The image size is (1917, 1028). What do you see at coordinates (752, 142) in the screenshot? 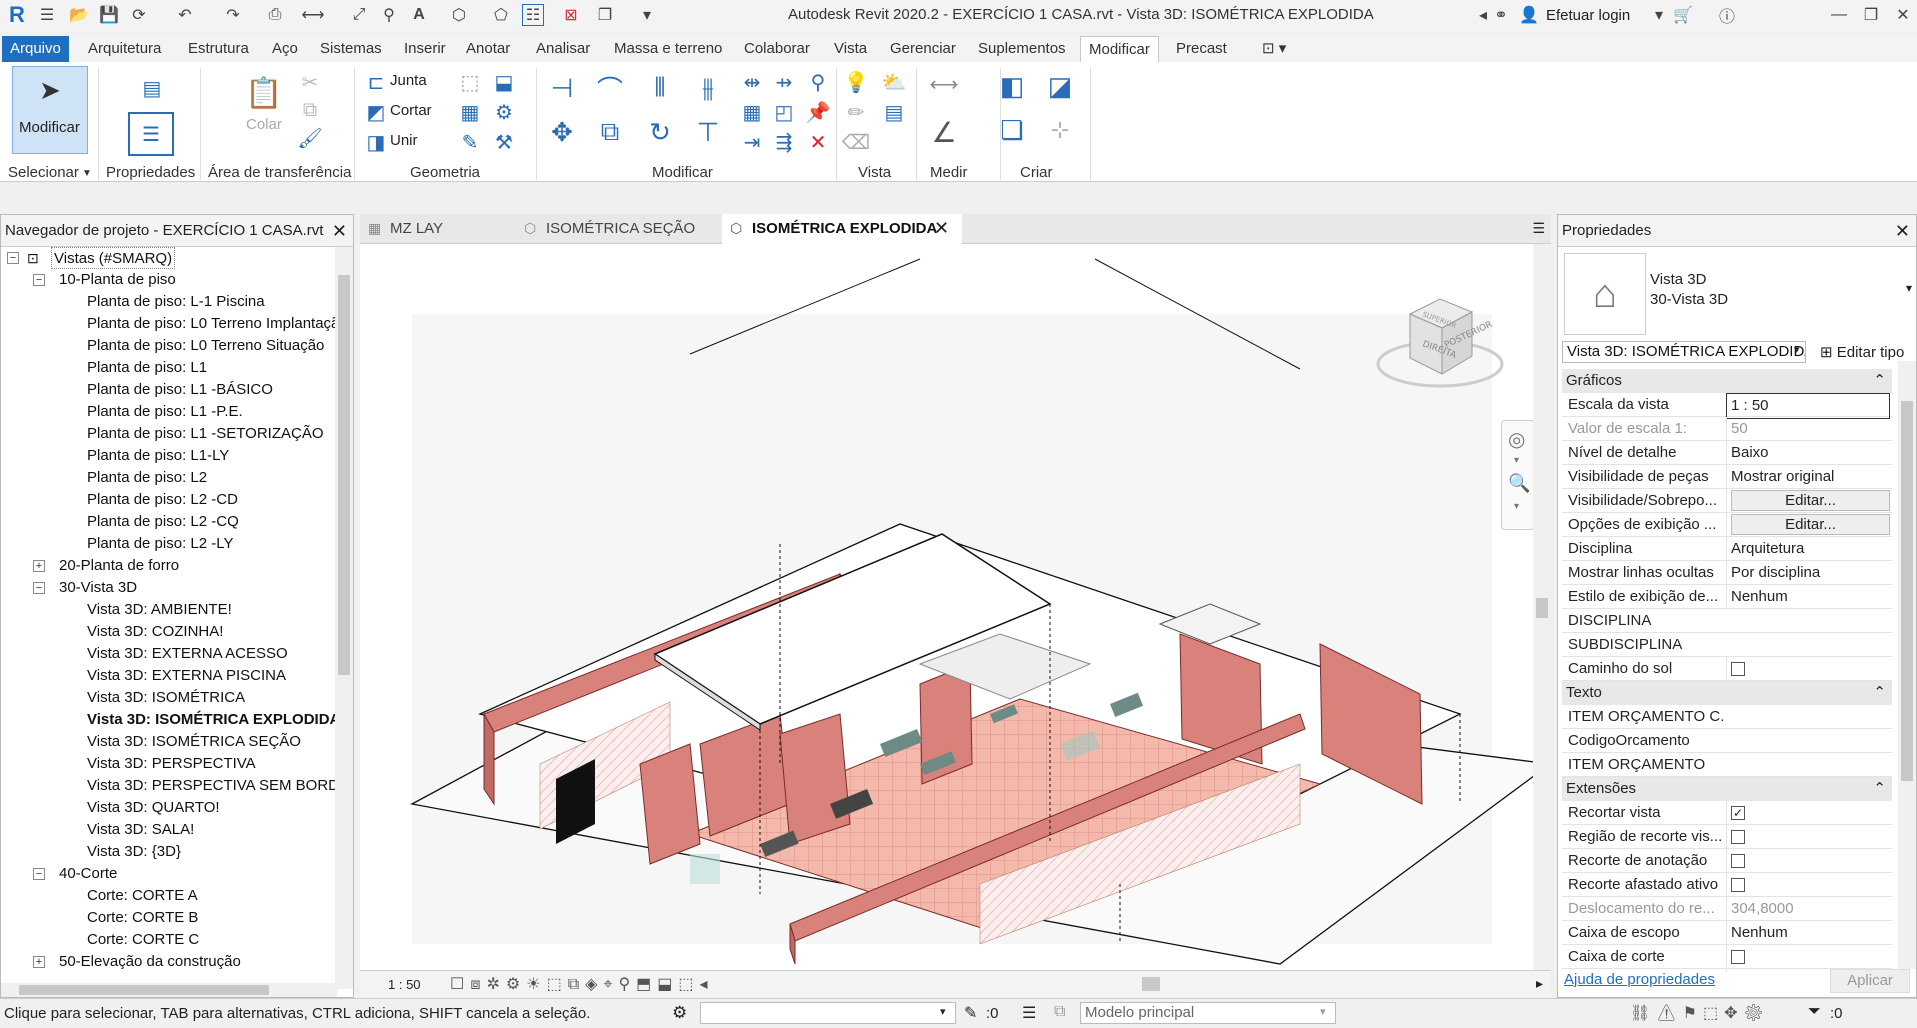
I see `trim-extend-icon: ⇥` at bounding box center [752, 142].